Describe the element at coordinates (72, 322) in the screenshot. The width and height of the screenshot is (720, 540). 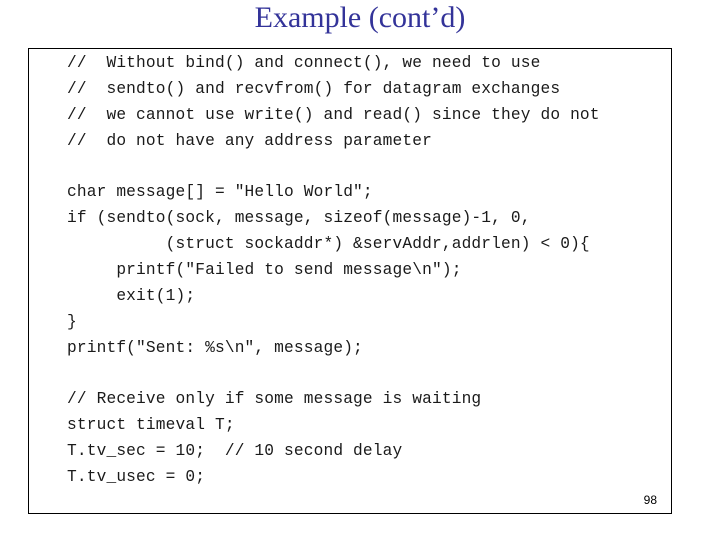
I see `code-line-send-6: }` at that location.